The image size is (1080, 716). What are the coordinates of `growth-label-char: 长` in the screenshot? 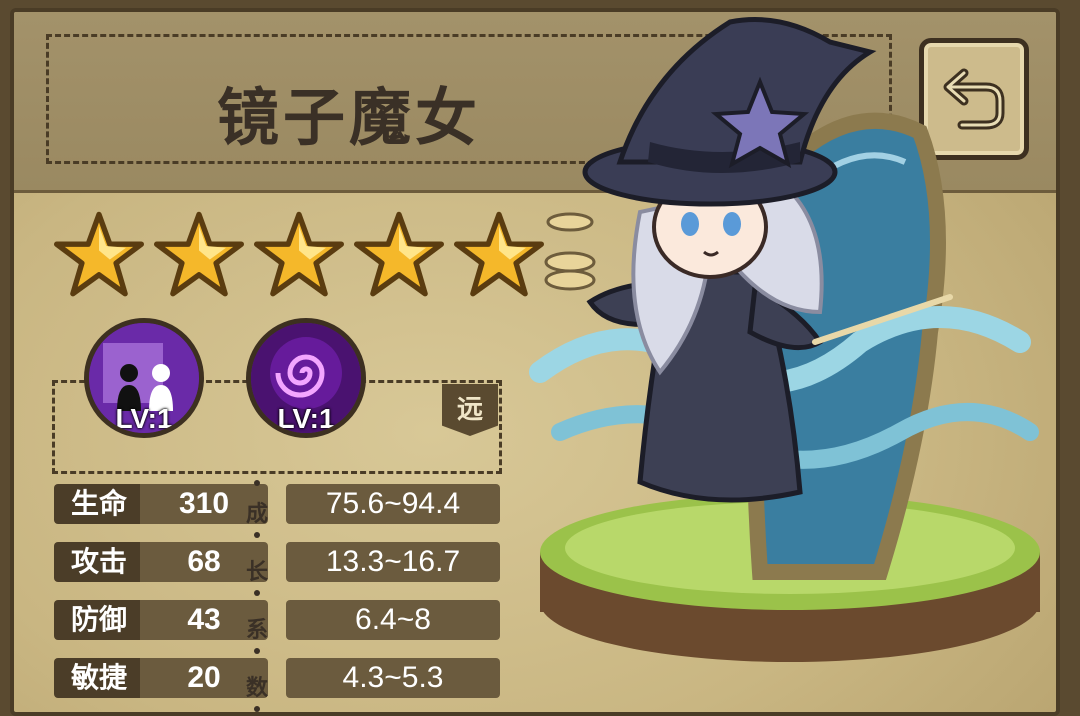 It's located at (256, 572).